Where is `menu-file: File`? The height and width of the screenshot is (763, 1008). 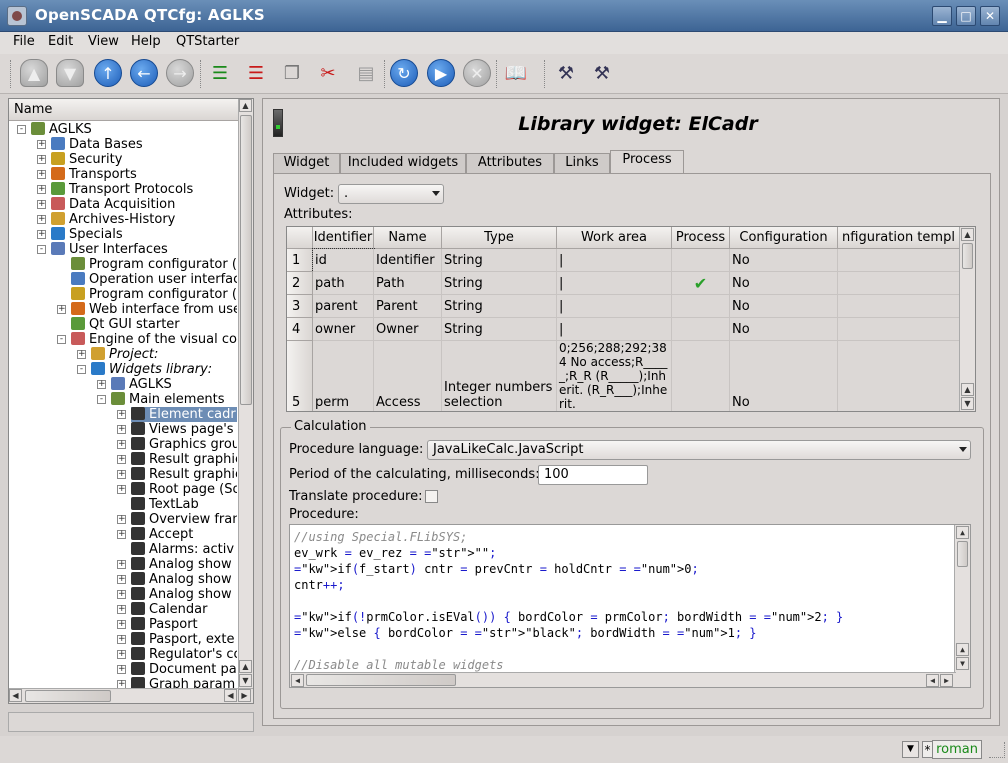 menu-file: File is located at coordinates (24, 41).